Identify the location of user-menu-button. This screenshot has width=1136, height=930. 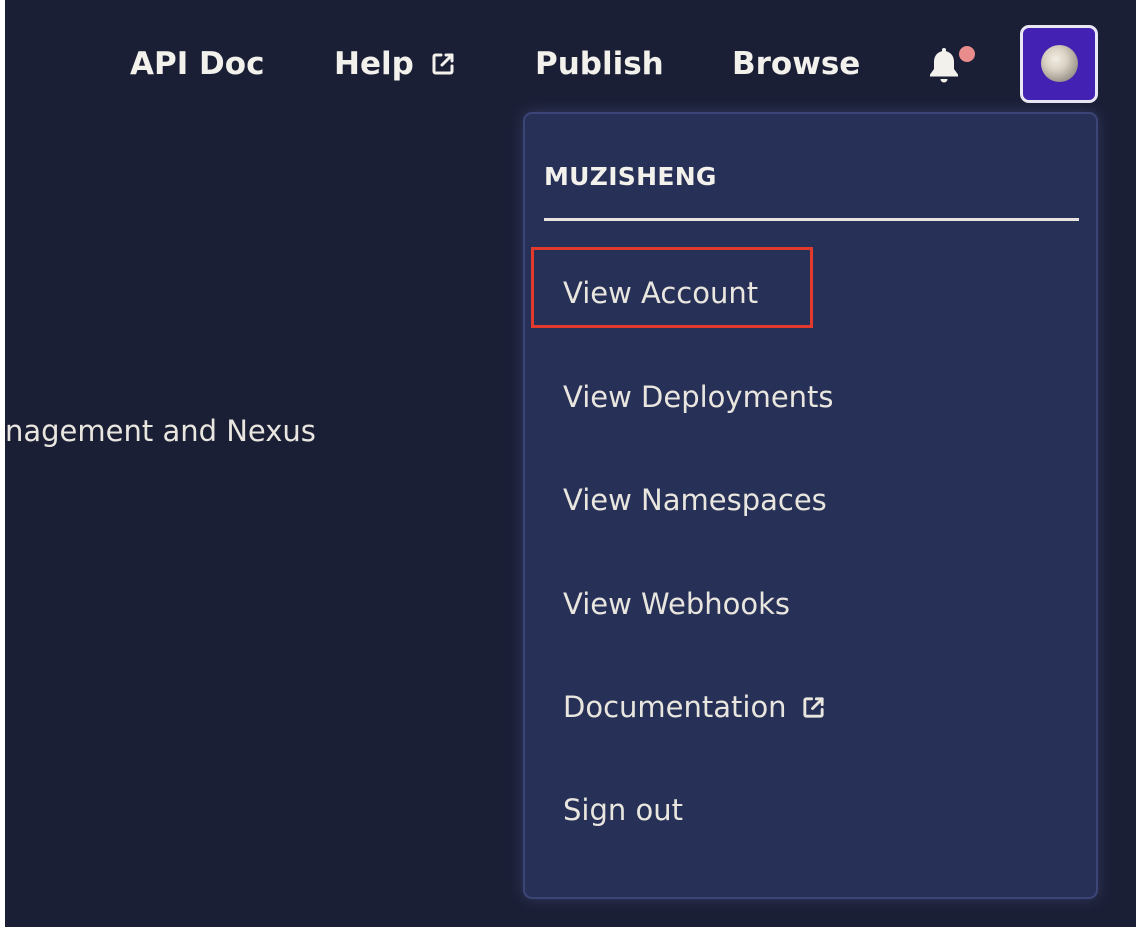
(1059, 64).